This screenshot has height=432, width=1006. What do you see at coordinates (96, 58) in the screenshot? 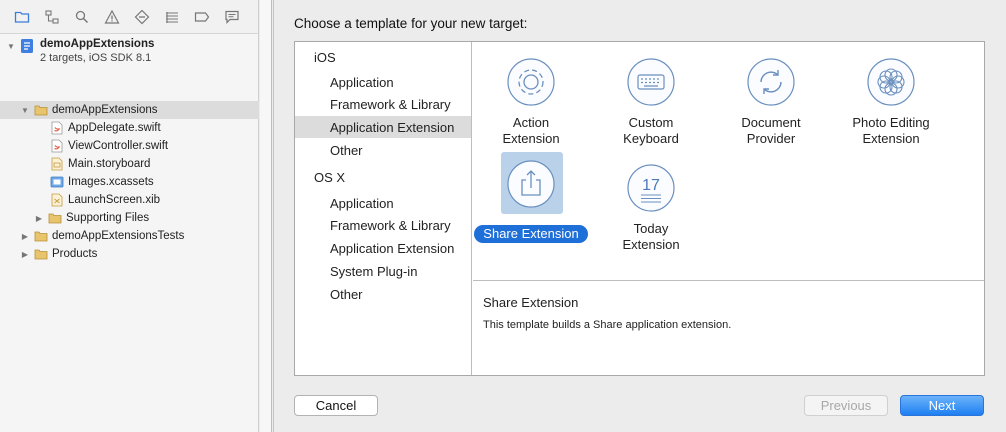
I see `project-subtitle: 2 targets, iOS SDK 8.1` at bounding box center [96, 58].